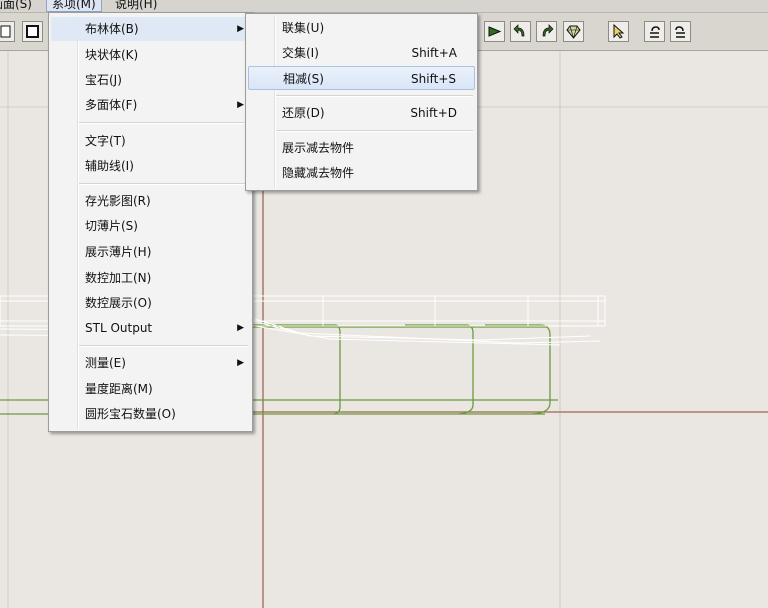  I want to click on gem-icon, so click(573, 32).